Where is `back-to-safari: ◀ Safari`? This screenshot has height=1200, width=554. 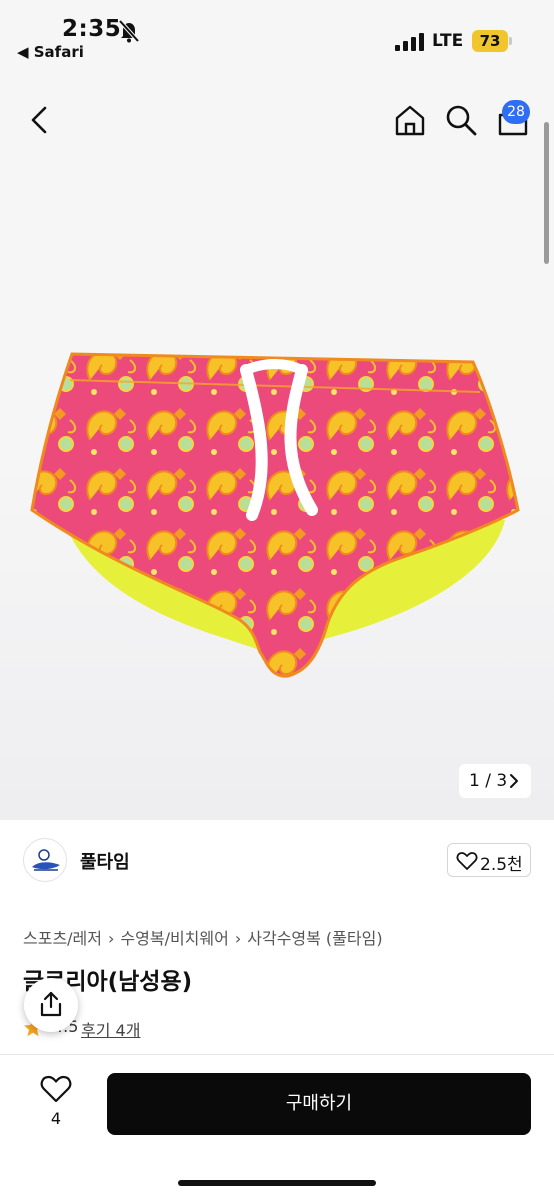 back-to-safari: ◀ Safari is located at coordinates (50, 52).